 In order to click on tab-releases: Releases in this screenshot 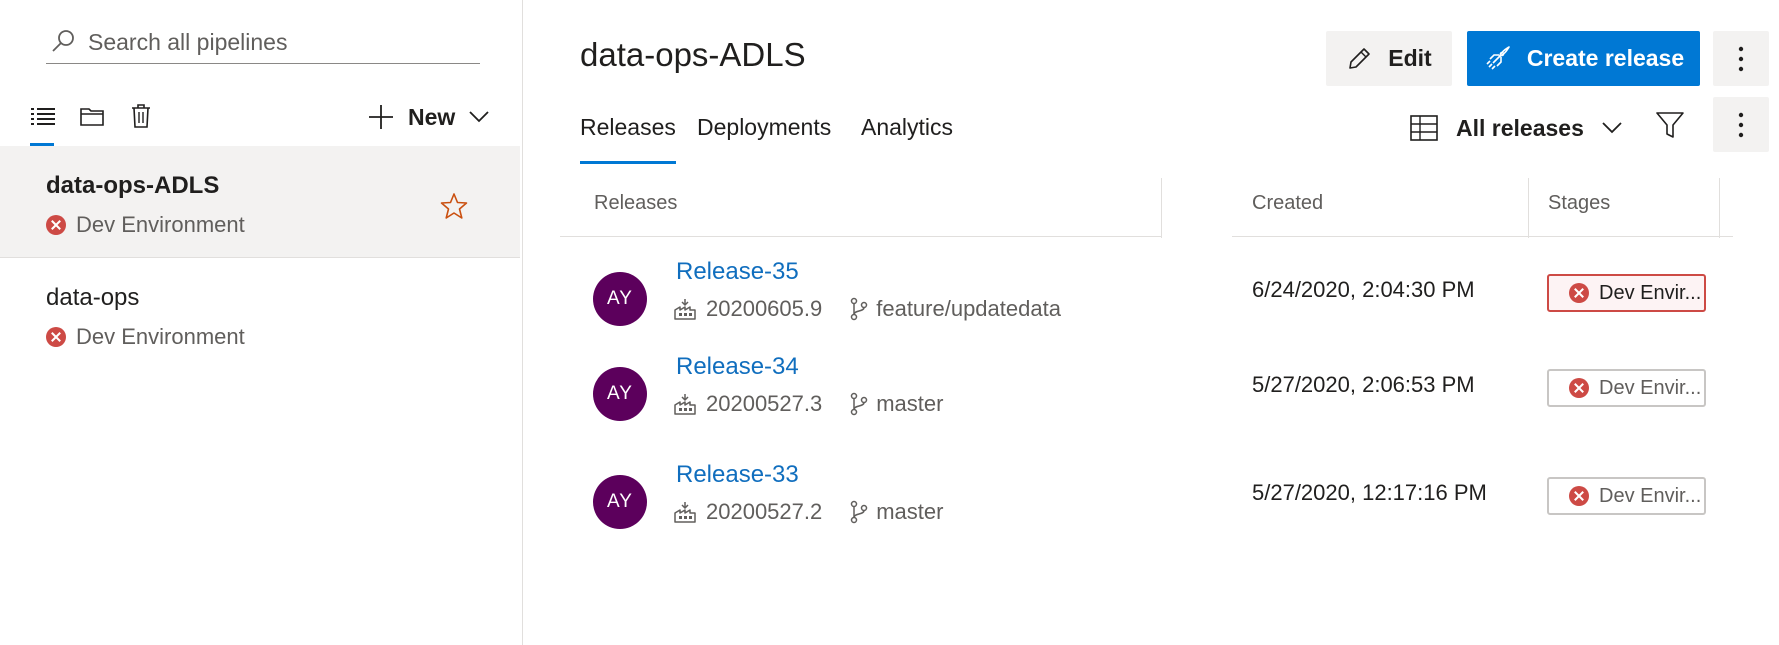, I will do `click(628, 139)`.